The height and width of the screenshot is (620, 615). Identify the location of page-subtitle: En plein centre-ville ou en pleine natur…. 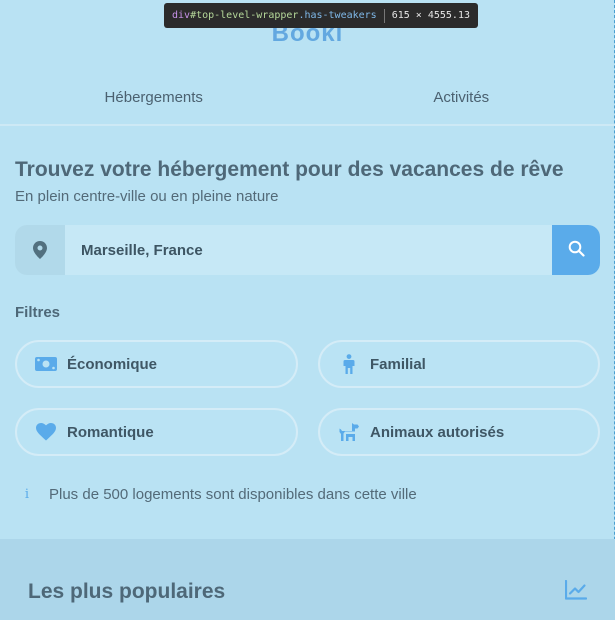
(147, 196).